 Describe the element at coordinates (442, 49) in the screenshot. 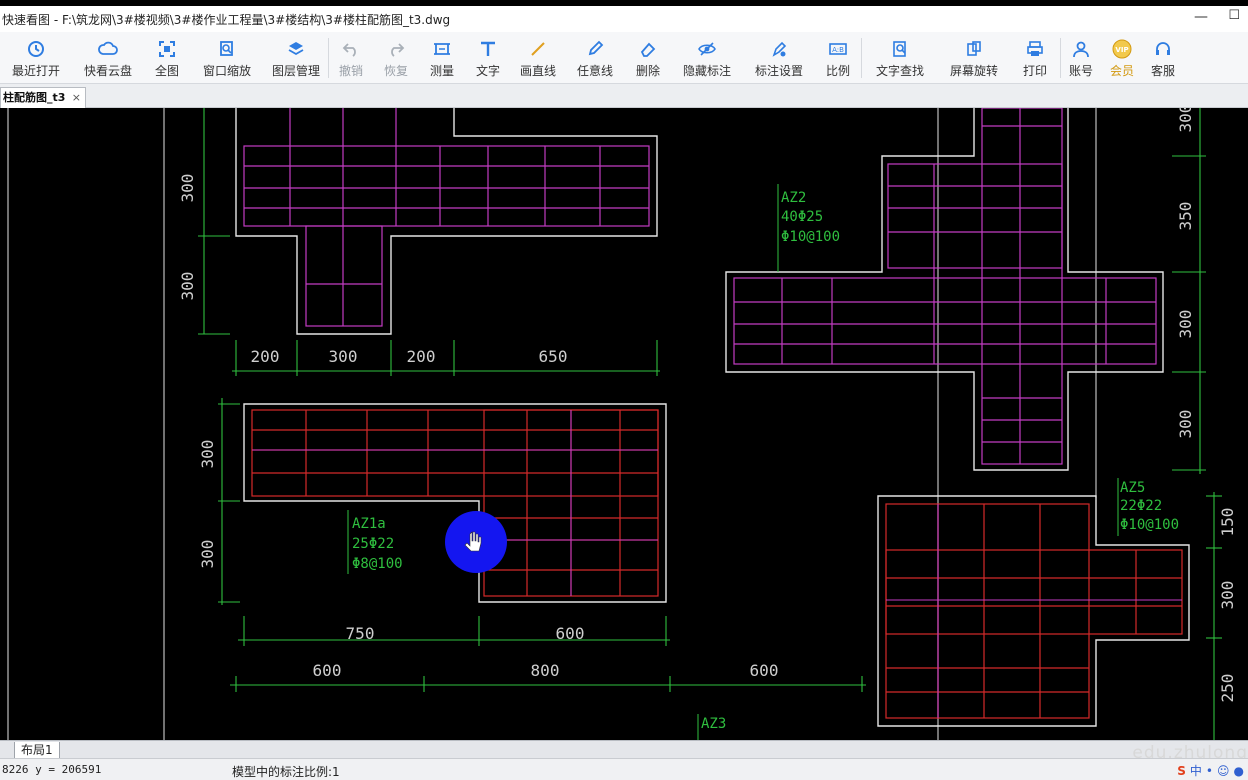

I see `measure-icon` at that location.